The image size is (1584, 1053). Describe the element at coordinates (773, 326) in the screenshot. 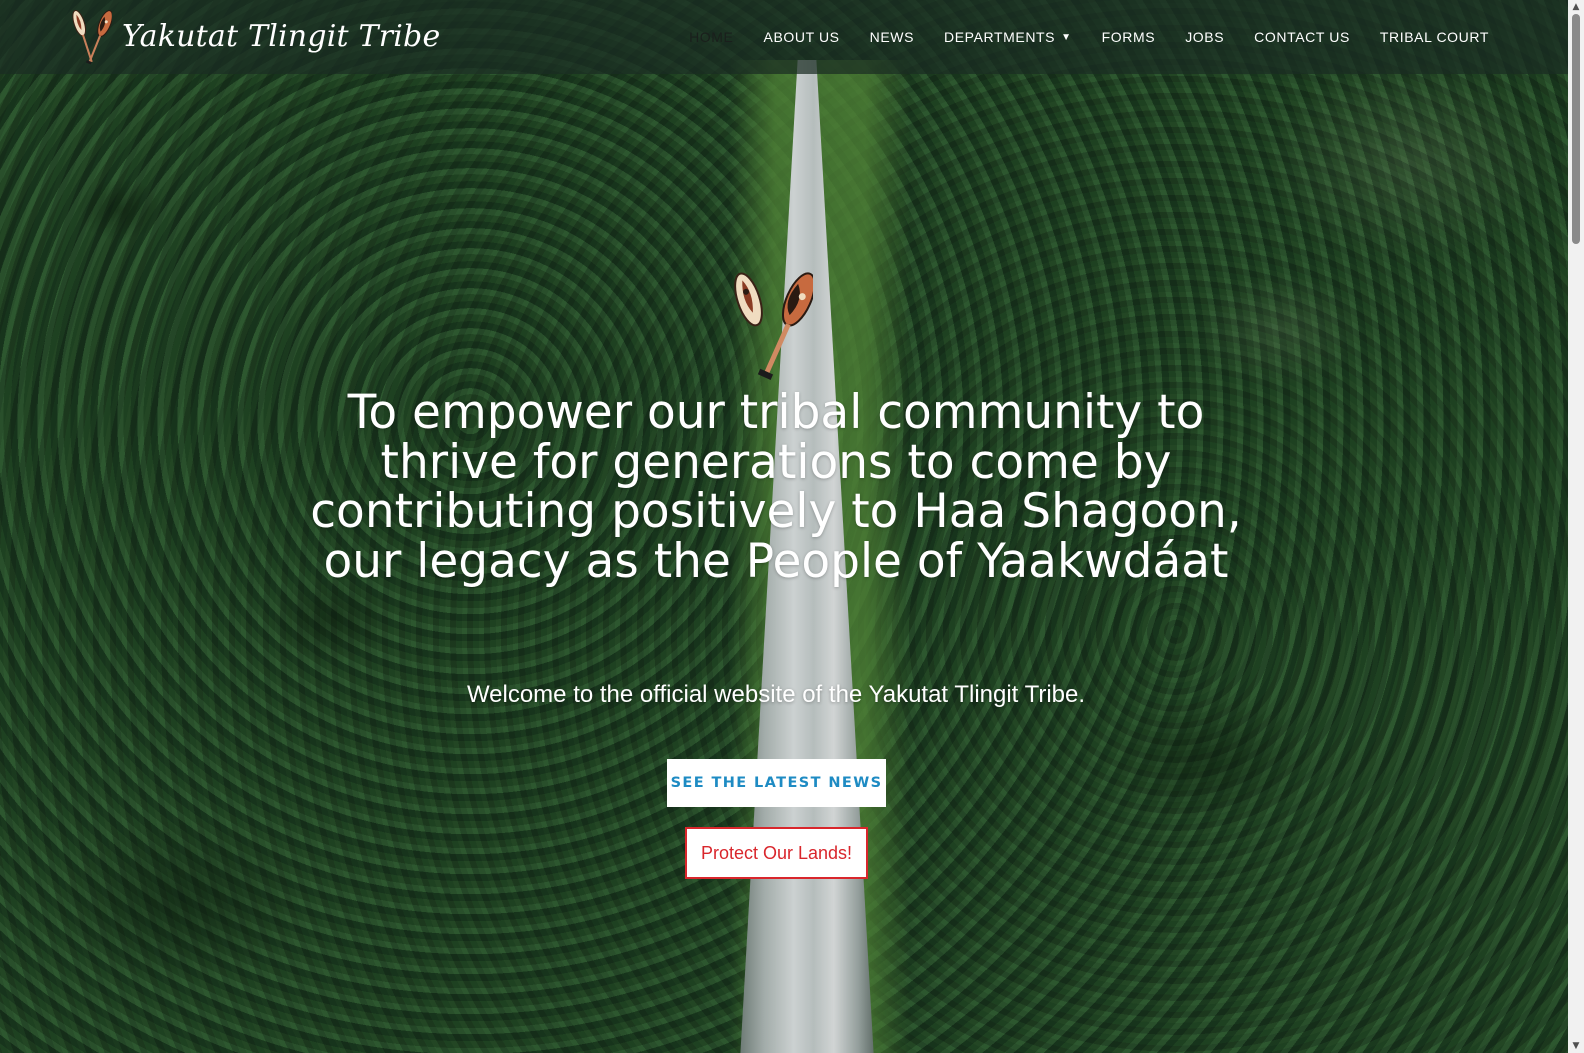

I see `hero-paddles-logo-icon` at that location.